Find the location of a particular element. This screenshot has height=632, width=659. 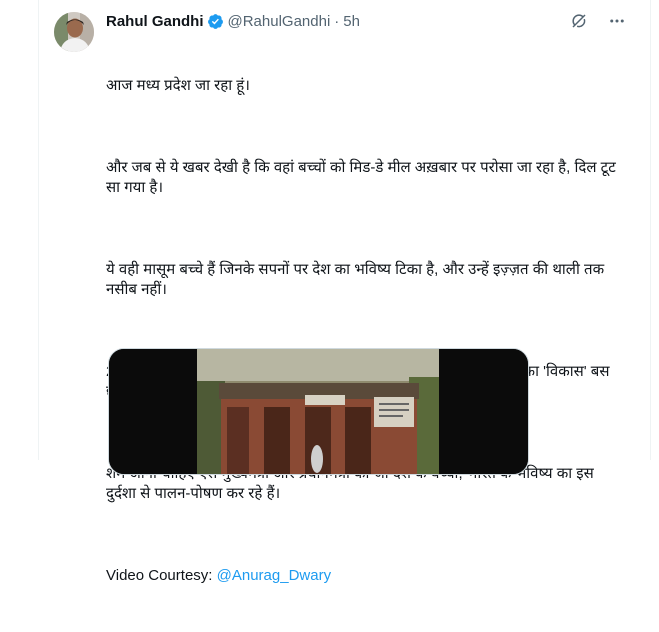

video-thumbnail is located at coordinates (318, 411).